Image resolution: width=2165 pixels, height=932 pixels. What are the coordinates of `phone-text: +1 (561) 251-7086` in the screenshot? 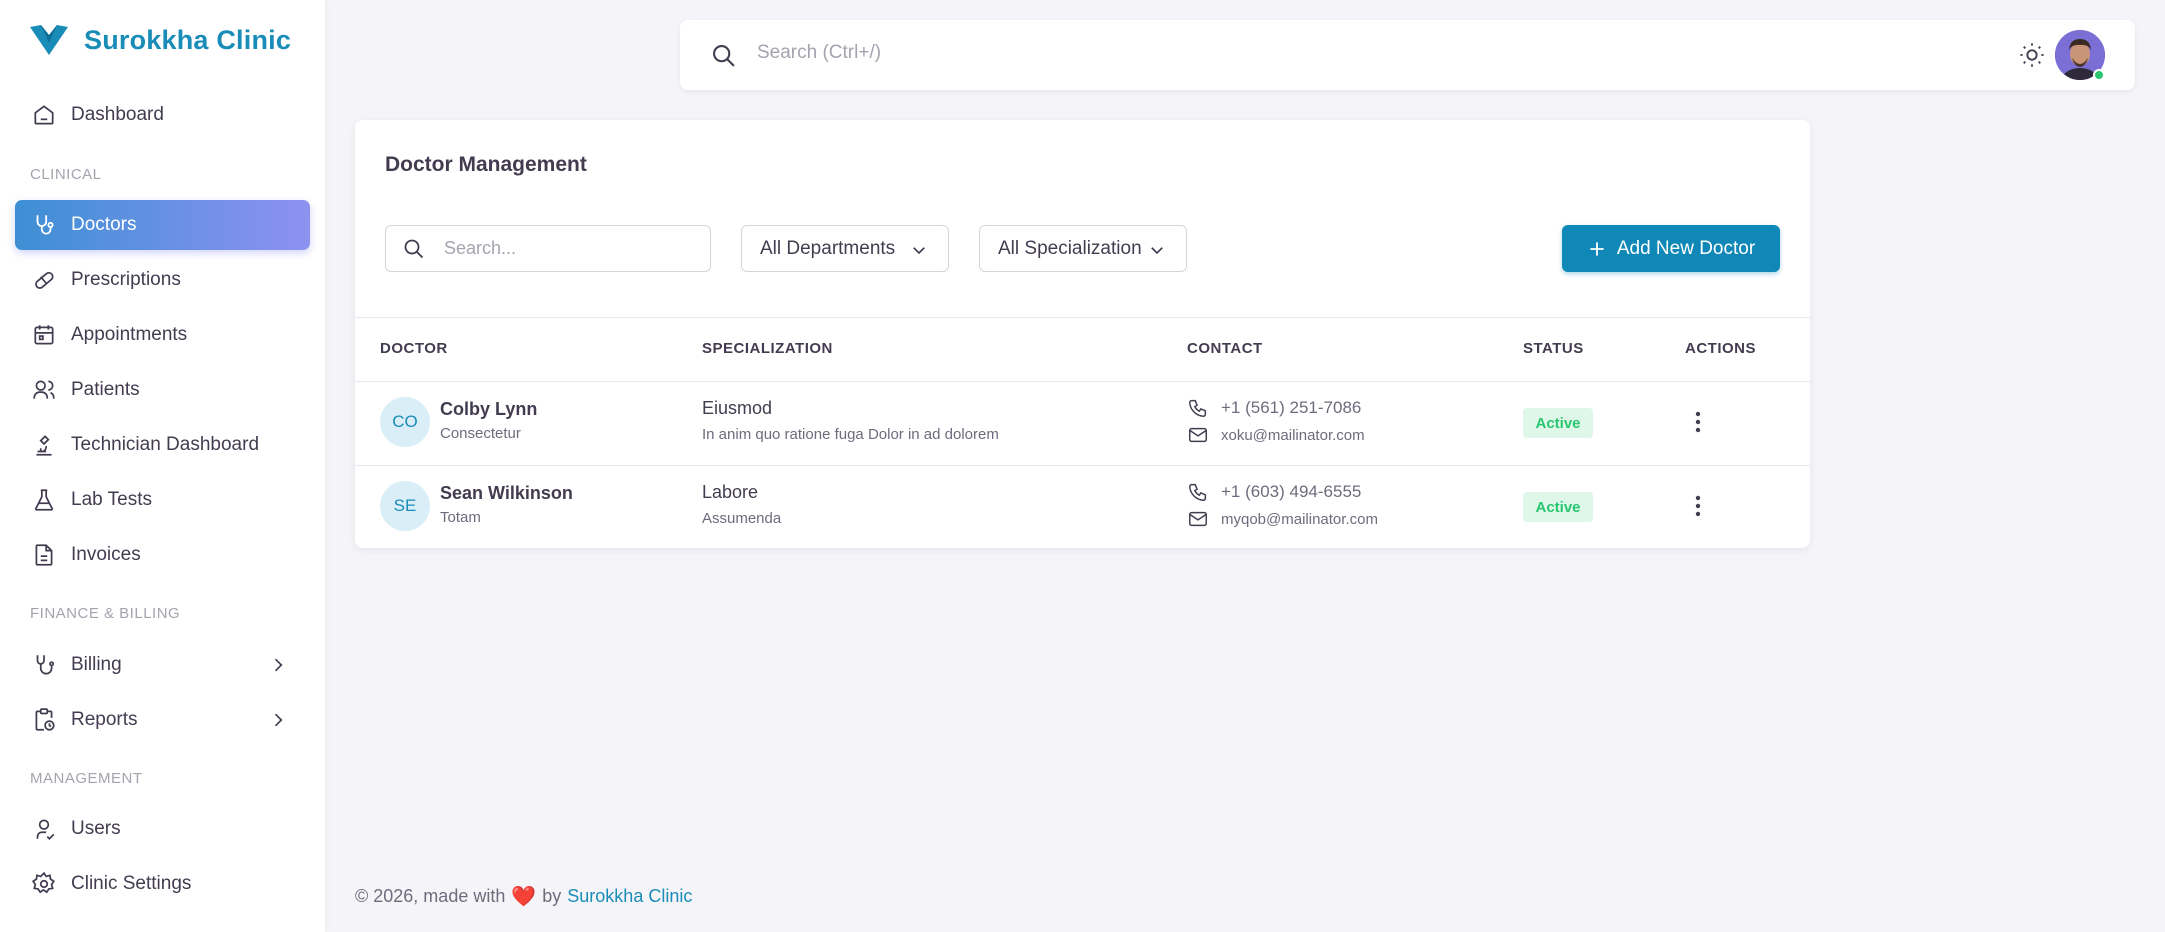 It's located at (1291, 407).